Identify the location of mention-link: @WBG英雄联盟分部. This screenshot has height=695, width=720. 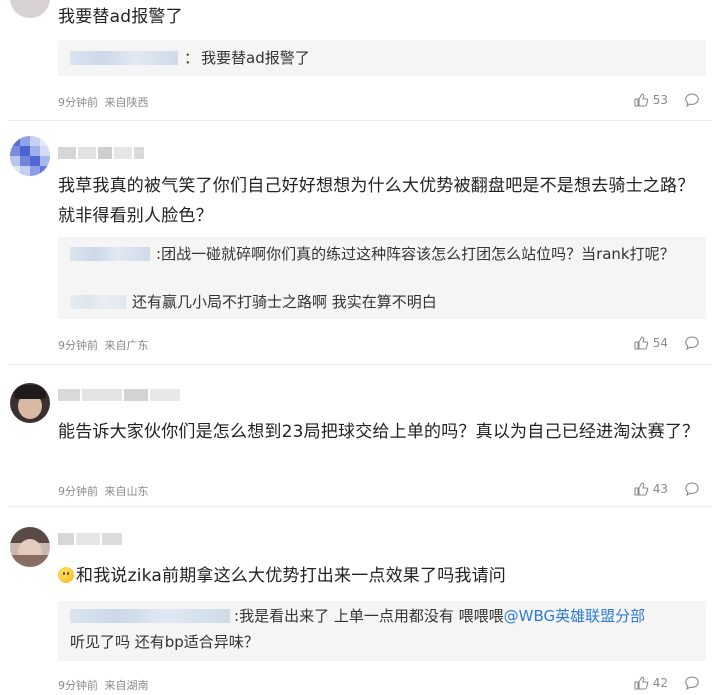
(574, 616).